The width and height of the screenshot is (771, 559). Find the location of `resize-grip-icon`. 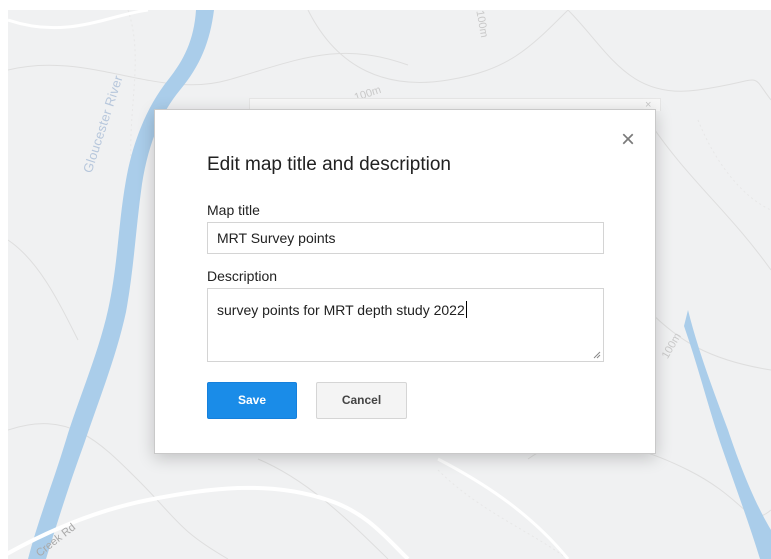

resize-grip-icon is located at coordinates (597, 355).